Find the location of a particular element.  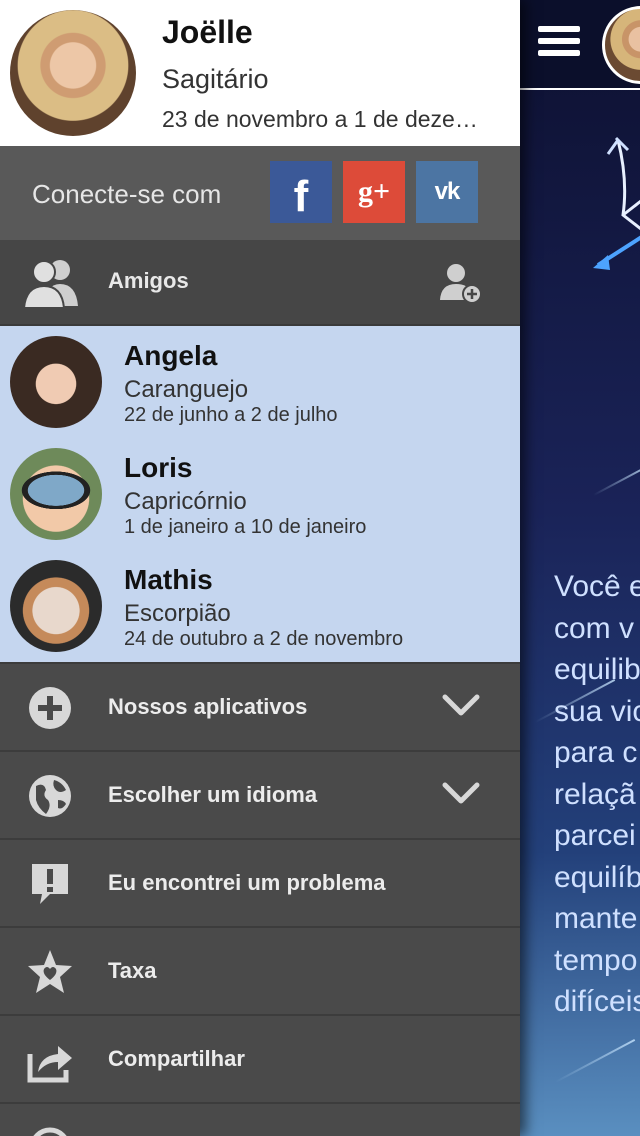

friend-name: Loris is located at coordinates (158, 467).